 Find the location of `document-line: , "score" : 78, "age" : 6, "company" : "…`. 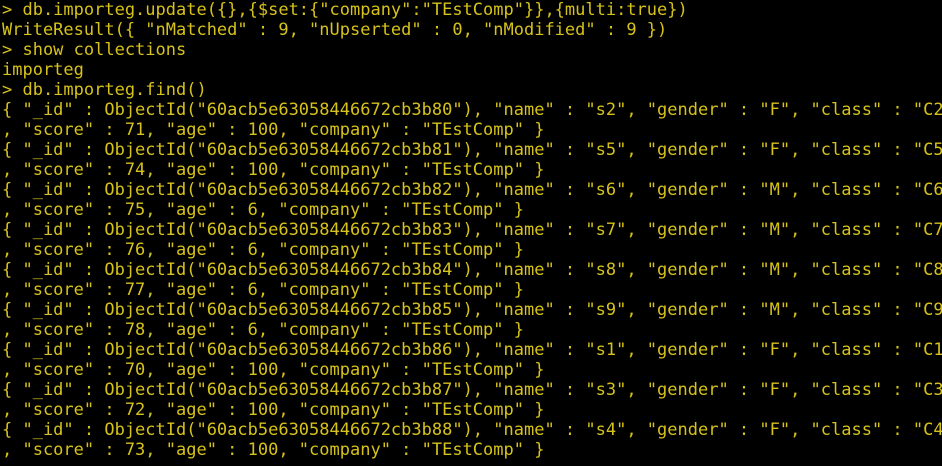

document-line: , "score" : 78, "age" : 6, "company" : "… is located at coordinates (263, 330).